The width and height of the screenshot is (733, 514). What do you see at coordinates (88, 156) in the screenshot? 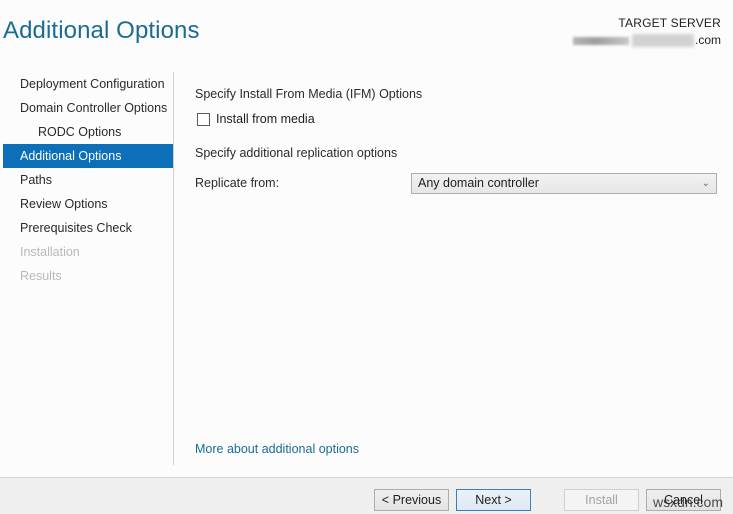
I see `sidebar-item-additional-options: Additional Options` at bounding box center [88, 156].